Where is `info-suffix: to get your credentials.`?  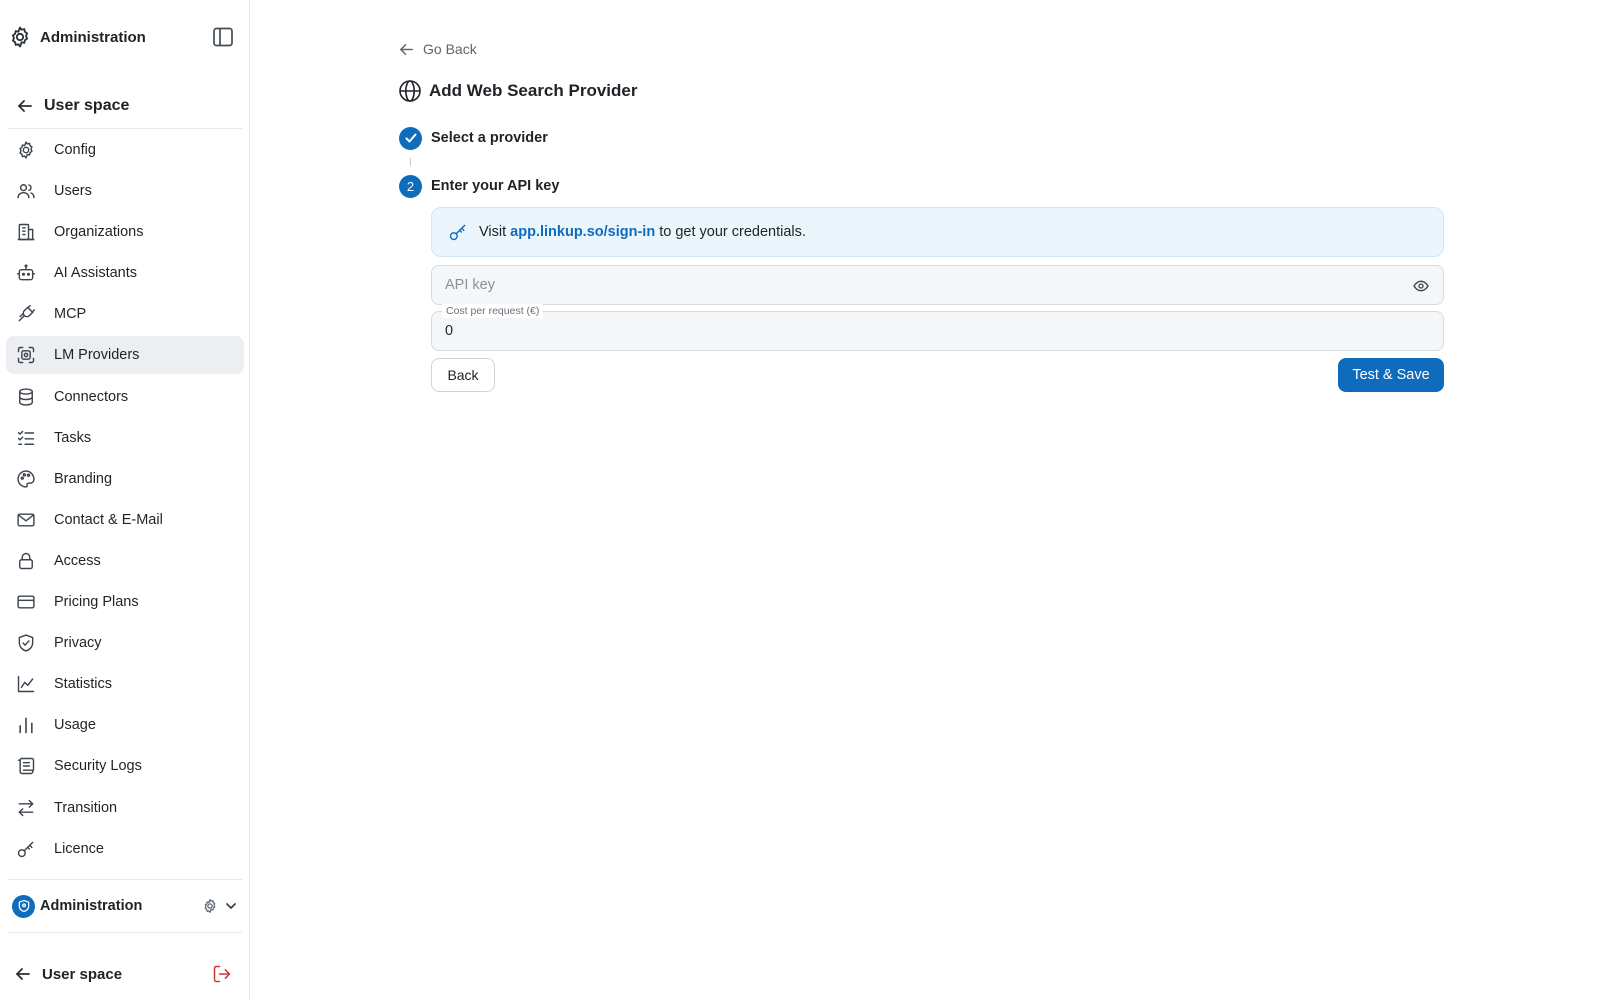 info-suffix: to get your credentials. is located at coordinates (732, 232).